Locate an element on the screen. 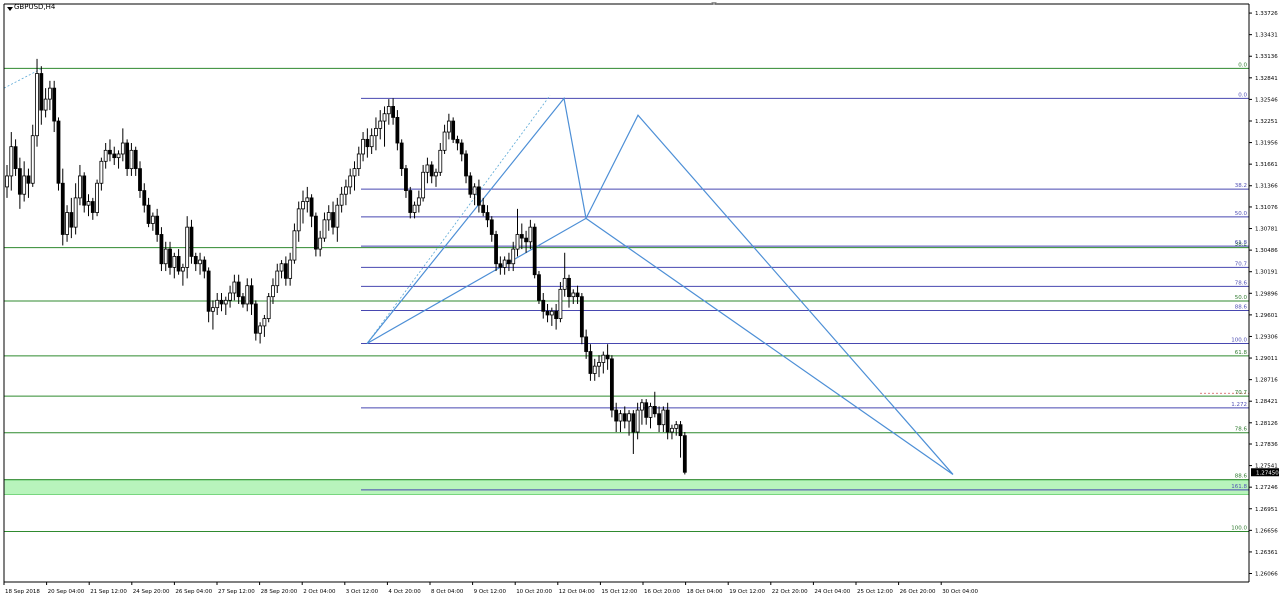 The image size is (1280, 604). green-fib-level-label: 61.8 is located at coordinates (1241, 353).